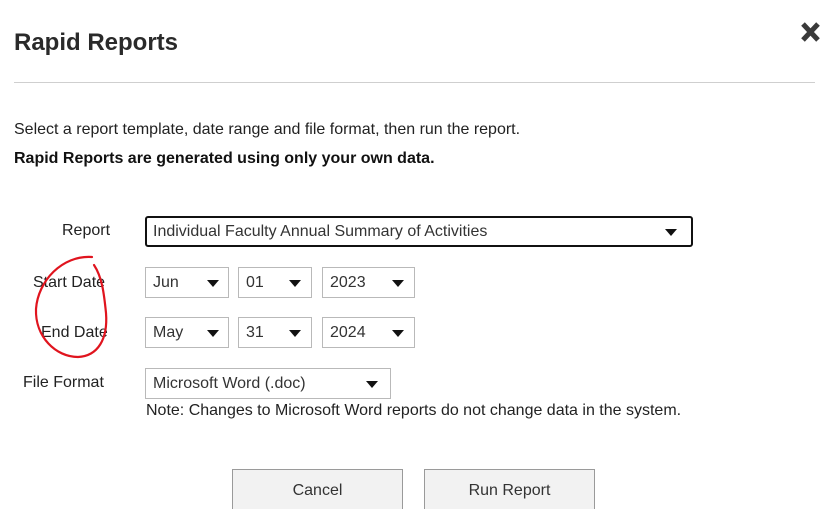 The width and height of the screenshot is (821, 511). I want to click on run-report-button: Run Report, so click(509, 489).